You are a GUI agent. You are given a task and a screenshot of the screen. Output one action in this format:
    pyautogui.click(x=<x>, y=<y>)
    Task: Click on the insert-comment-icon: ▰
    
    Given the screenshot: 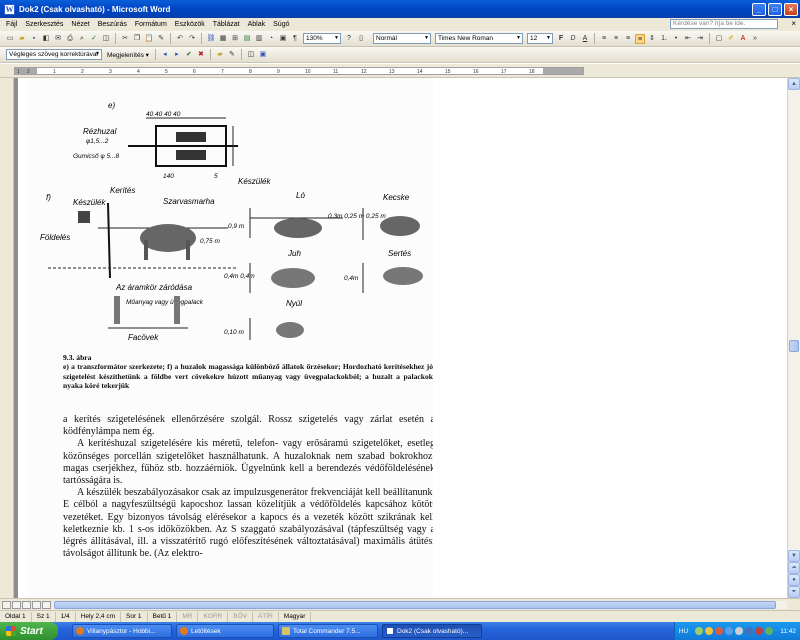 What is the action you would take?
    pyautogui.click(x=220, y=55)
    